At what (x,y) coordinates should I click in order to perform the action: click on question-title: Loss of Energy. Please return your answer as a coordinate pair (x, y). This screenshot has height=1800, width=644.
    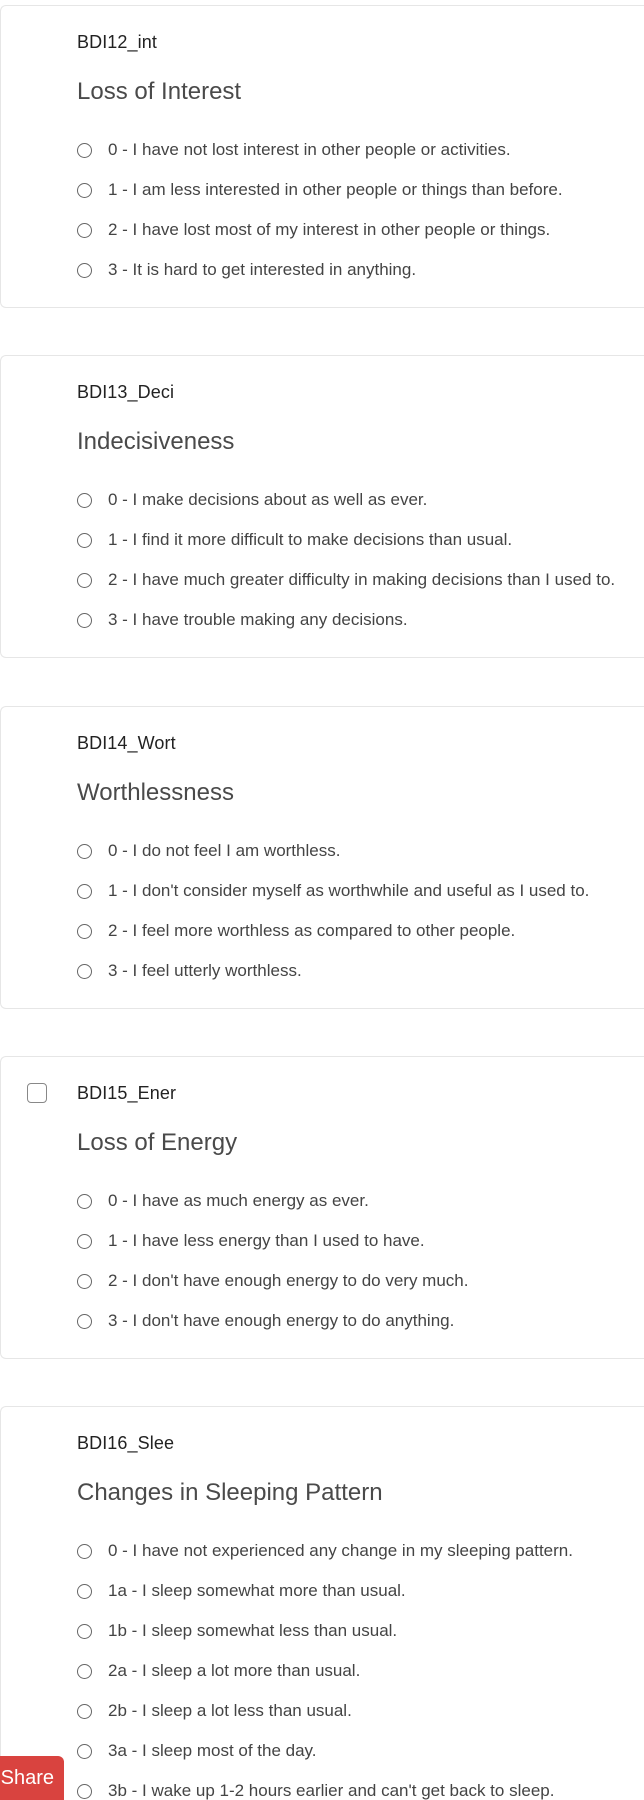
    Looking at the image, I should click on (157, 1142).